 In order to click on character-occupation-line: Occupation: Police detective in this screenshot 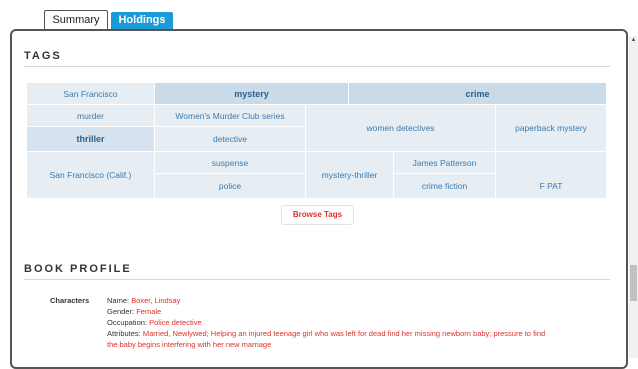, I will do `click(154, 322)`.